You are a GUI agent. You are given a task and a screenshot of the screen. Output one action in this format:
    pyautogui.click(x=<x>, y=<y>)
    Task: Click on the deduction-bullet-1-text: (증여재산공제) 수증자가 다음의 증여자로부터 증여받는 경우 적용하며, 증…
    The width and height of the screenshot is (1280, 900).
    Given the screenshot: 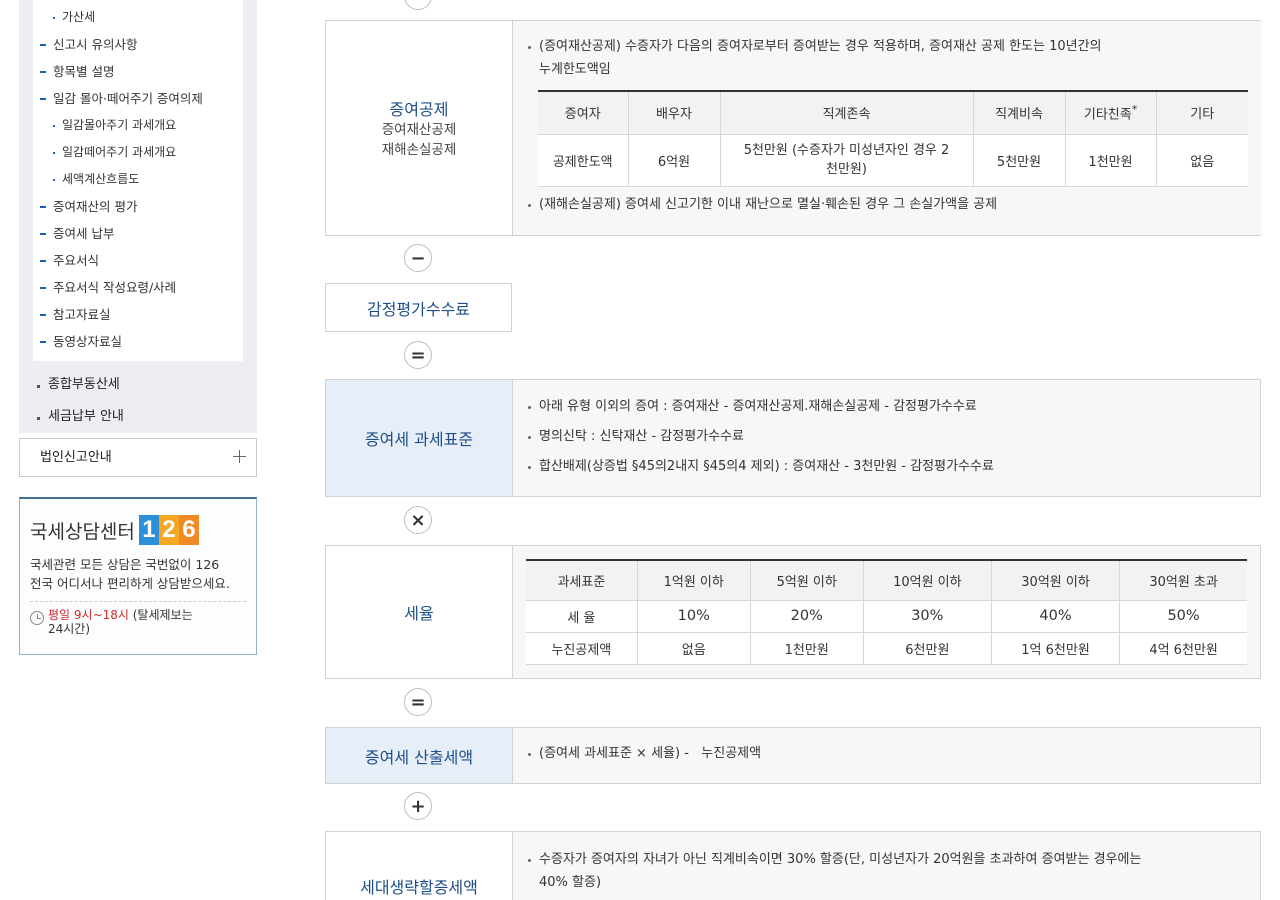 What is the action you would take?
    pyautogui.click(x=820, y=46)
    